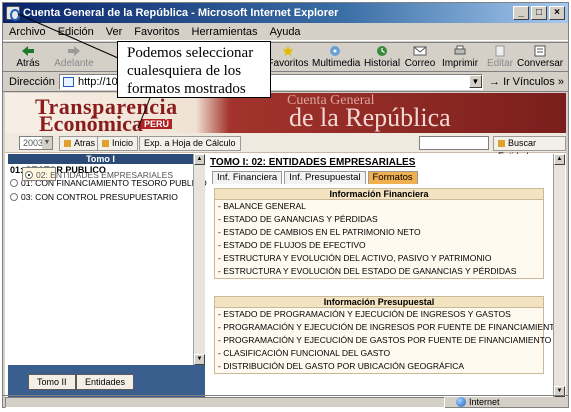 The image size is (571, 412). What do you see at coordinates (540, 63) in the screenshot?
I see `discuss-label: Conversar` at bounding box center [540, 63].